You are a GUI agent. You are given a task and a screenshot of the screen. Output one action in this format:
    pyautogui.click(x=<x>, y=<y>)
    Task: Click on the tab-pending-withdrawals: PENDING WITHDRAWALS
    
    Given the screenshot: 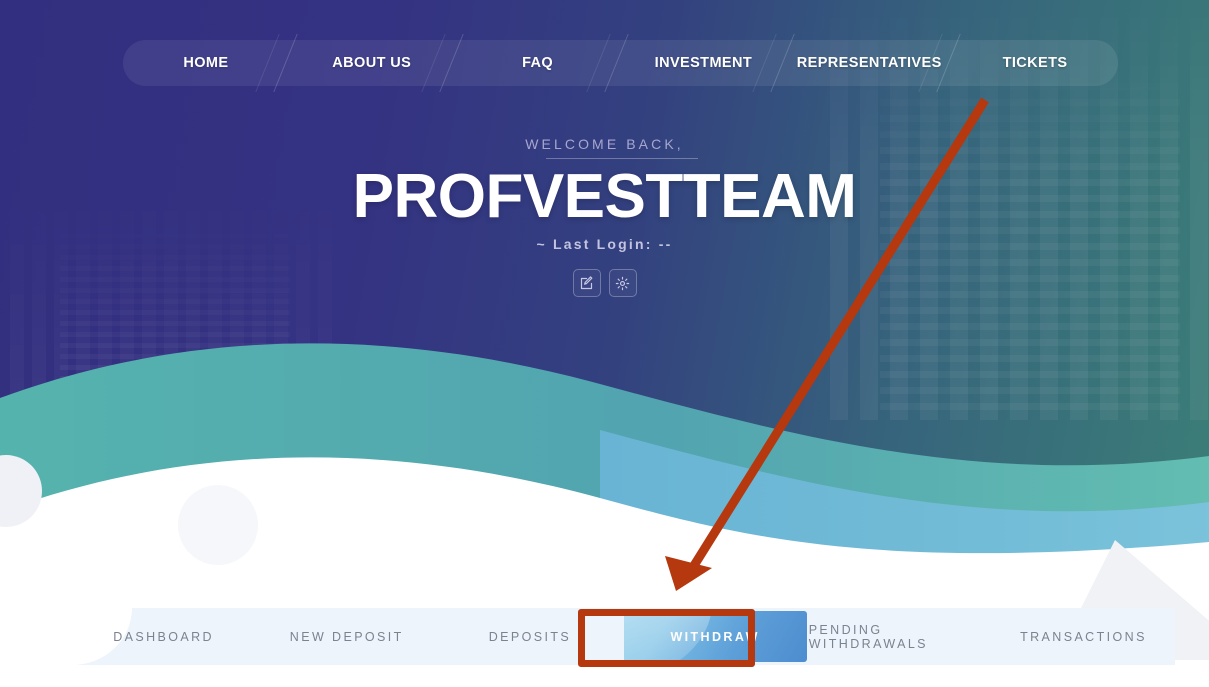 What is the action you would take?
    pyautogui.click(x=900, y=636)
    